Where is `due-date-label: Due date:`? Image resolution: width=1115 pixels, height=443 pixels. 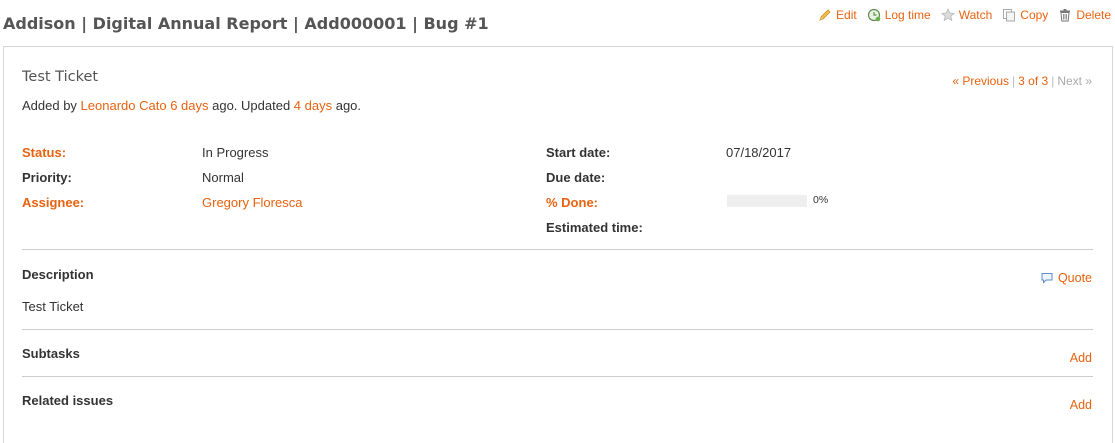 due-date-label: Due date: is located at coordinates (576, 177).